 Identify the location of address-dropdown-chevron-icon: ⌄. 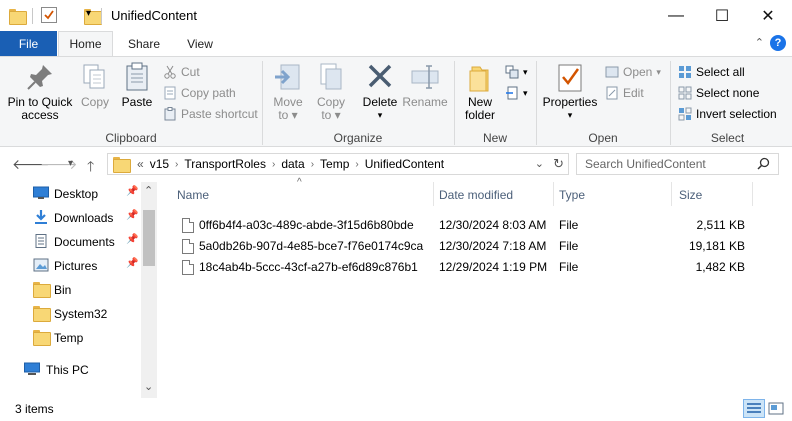
(539, 163).